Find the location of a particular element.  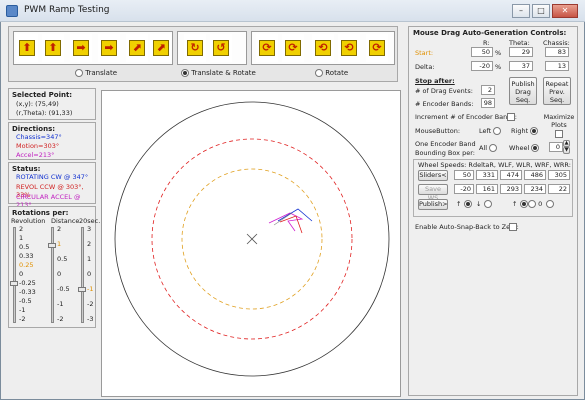

speed-r1-c2: 331 is located at coordinates (487, 175).